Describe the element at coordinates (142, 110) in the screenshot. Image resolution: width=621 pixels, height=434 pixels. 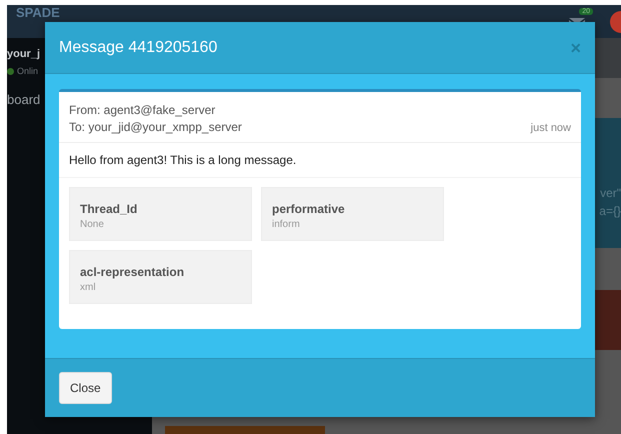
I see `sender-text: From: agent3@fake_server` at that location.